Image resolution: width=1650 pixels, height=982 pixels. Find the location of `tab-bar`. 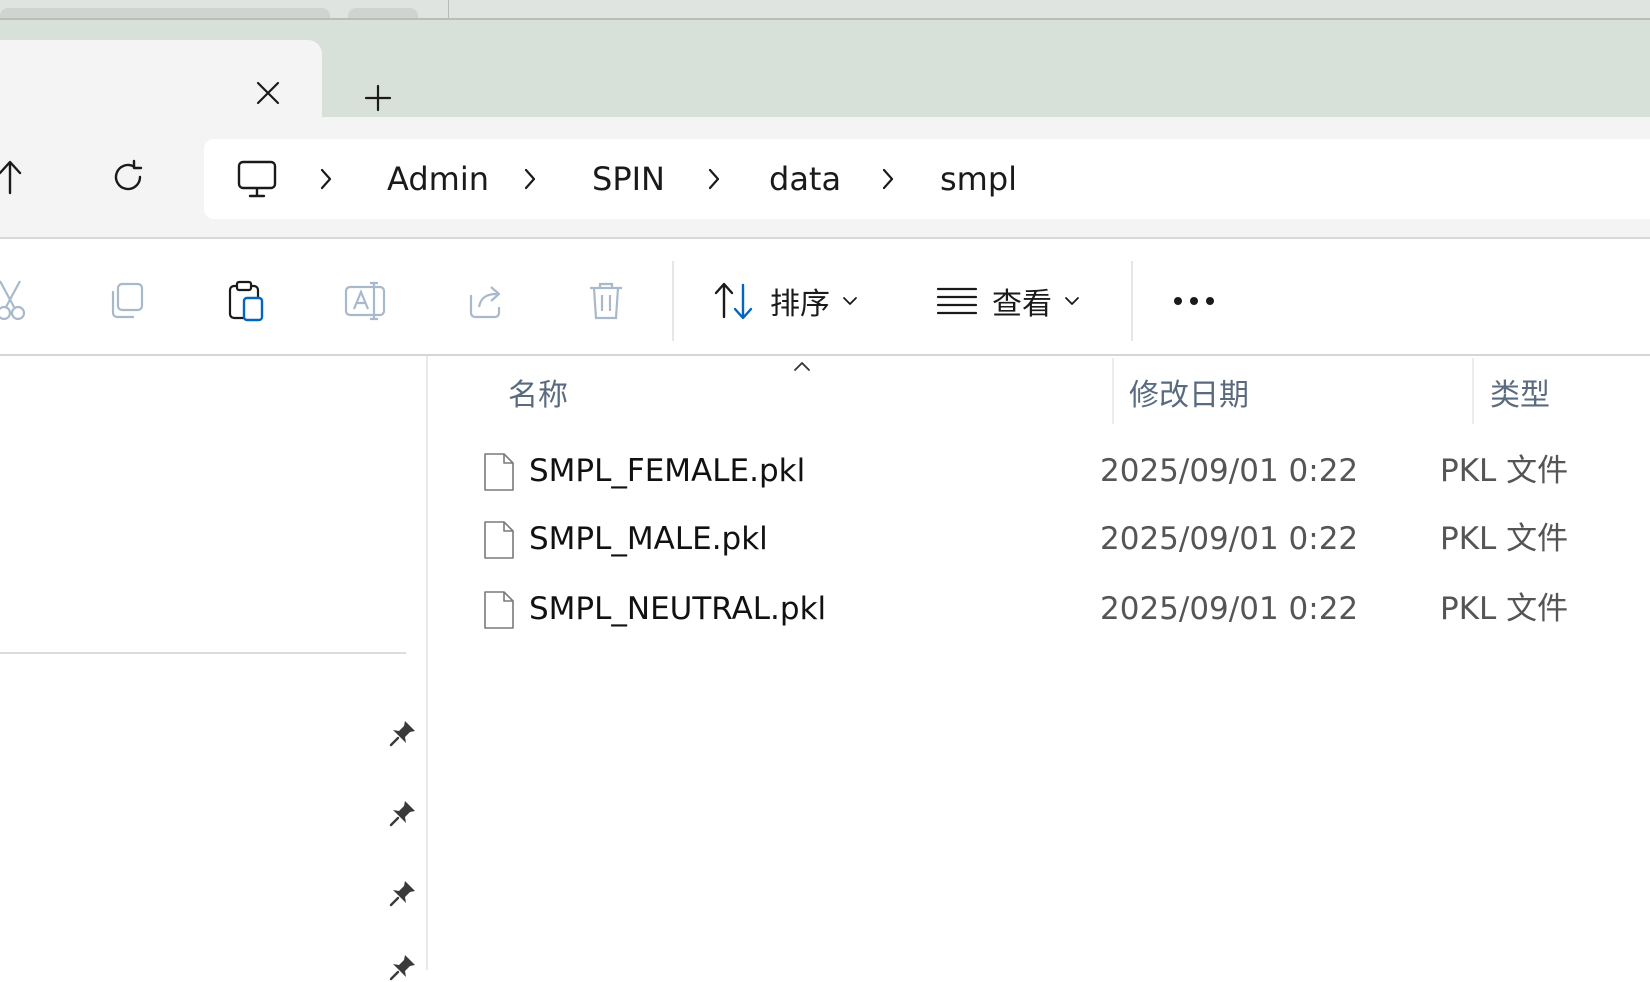

tab-bar is located at coordinates (825, 68).